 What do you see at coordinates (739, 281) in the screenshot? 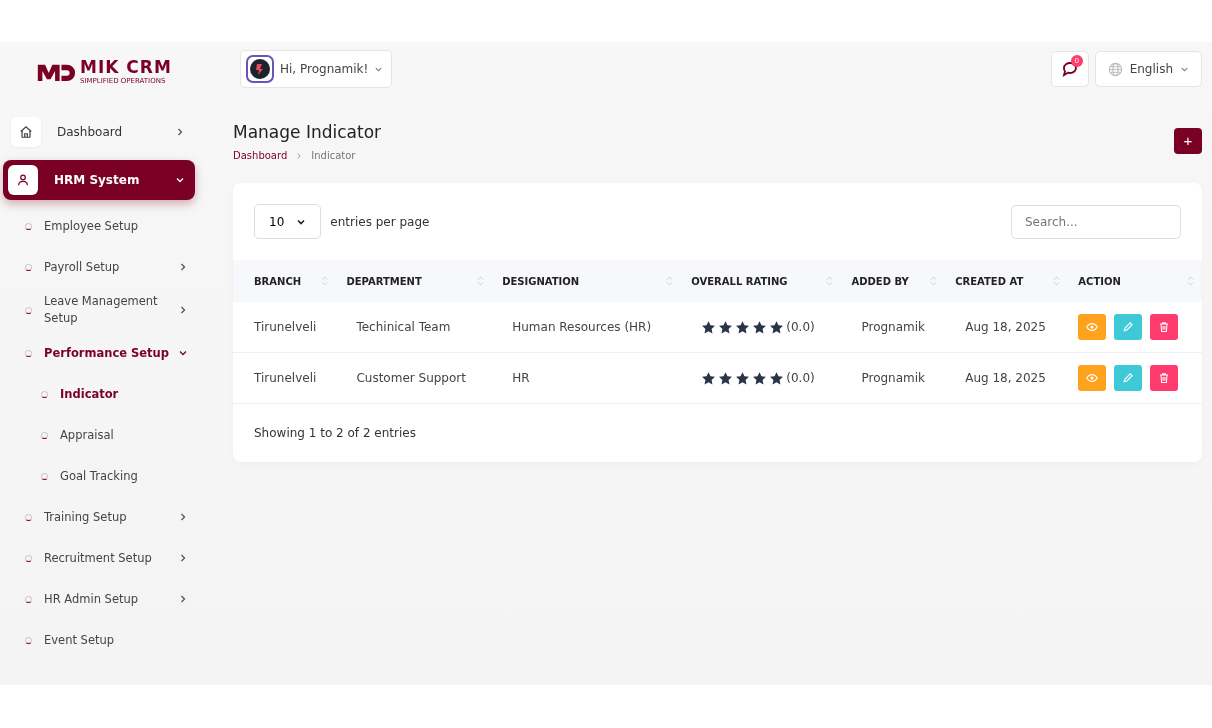
I see `column-header: OVERALL RATING` at bounding box center [739, 281].